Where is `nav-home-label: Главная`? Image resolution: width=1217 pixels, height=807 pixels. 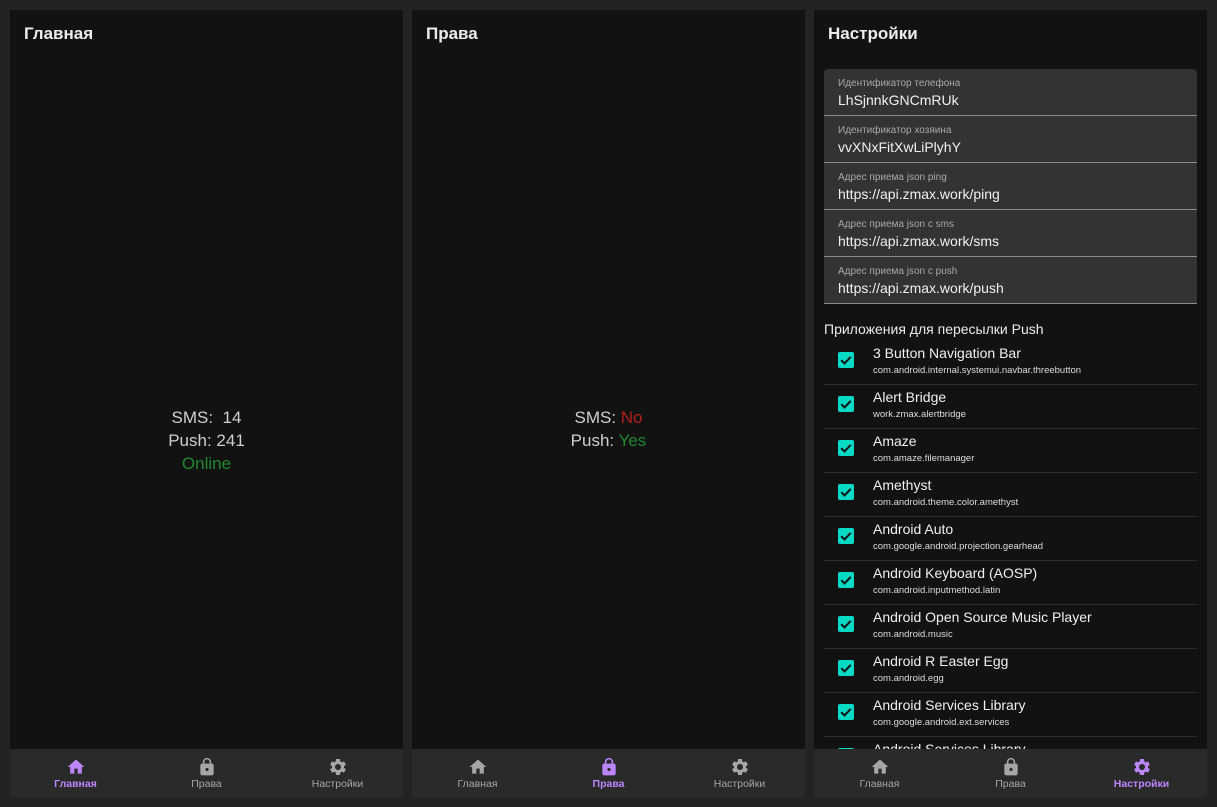
nav-home-label: Главная is located at coordinates (879, 784).